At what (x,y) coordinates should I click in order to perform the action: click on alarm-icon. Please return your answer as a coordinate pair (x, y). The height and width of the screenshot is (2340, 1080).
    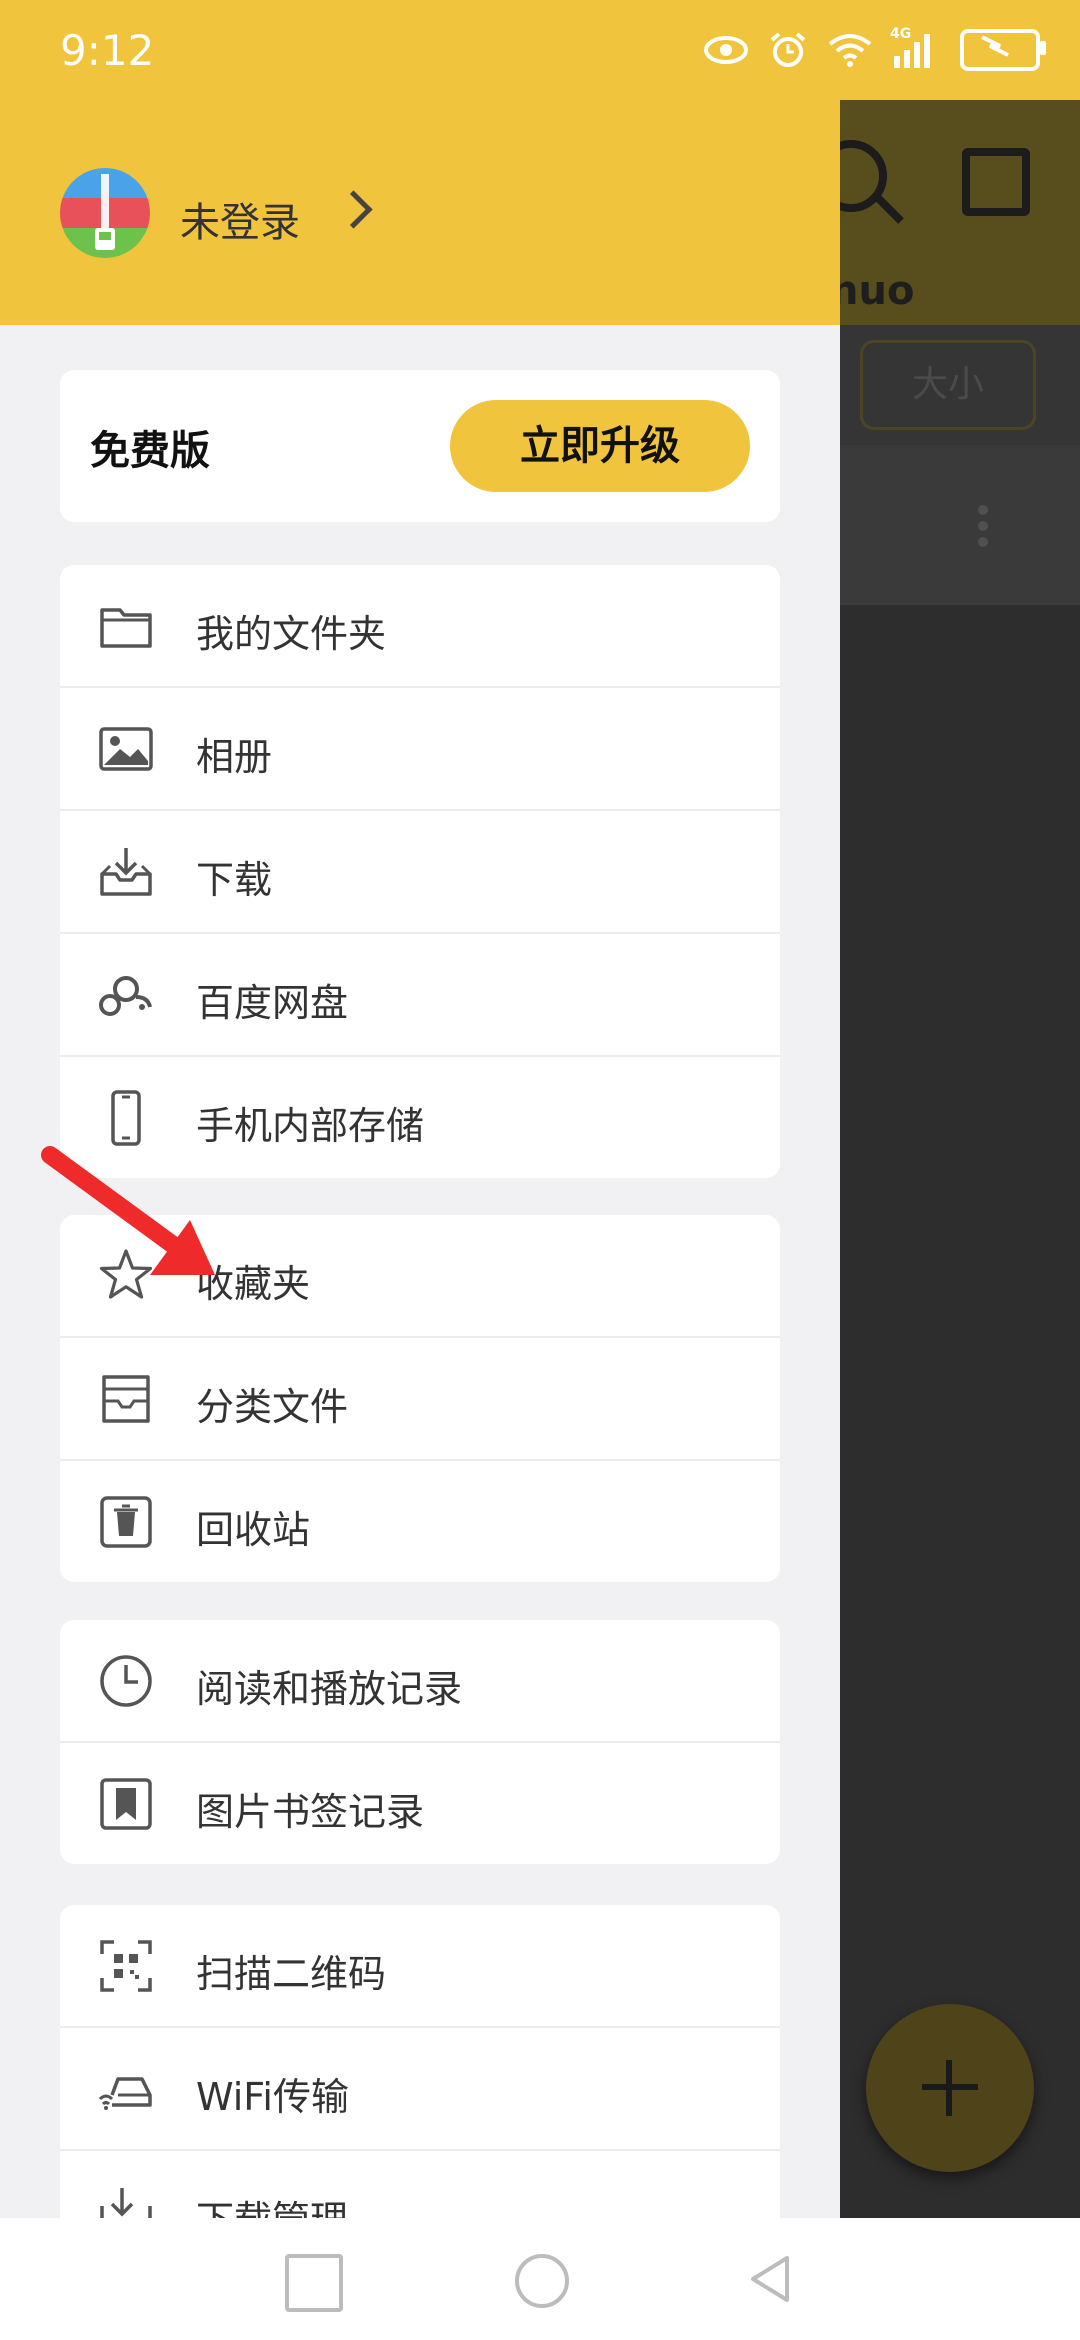
    Looking at the image, I should click on (788, 50).